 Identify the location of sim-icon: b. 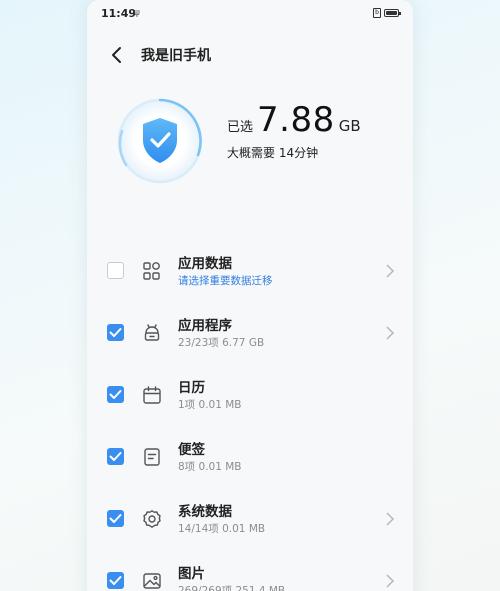
(377, 13).